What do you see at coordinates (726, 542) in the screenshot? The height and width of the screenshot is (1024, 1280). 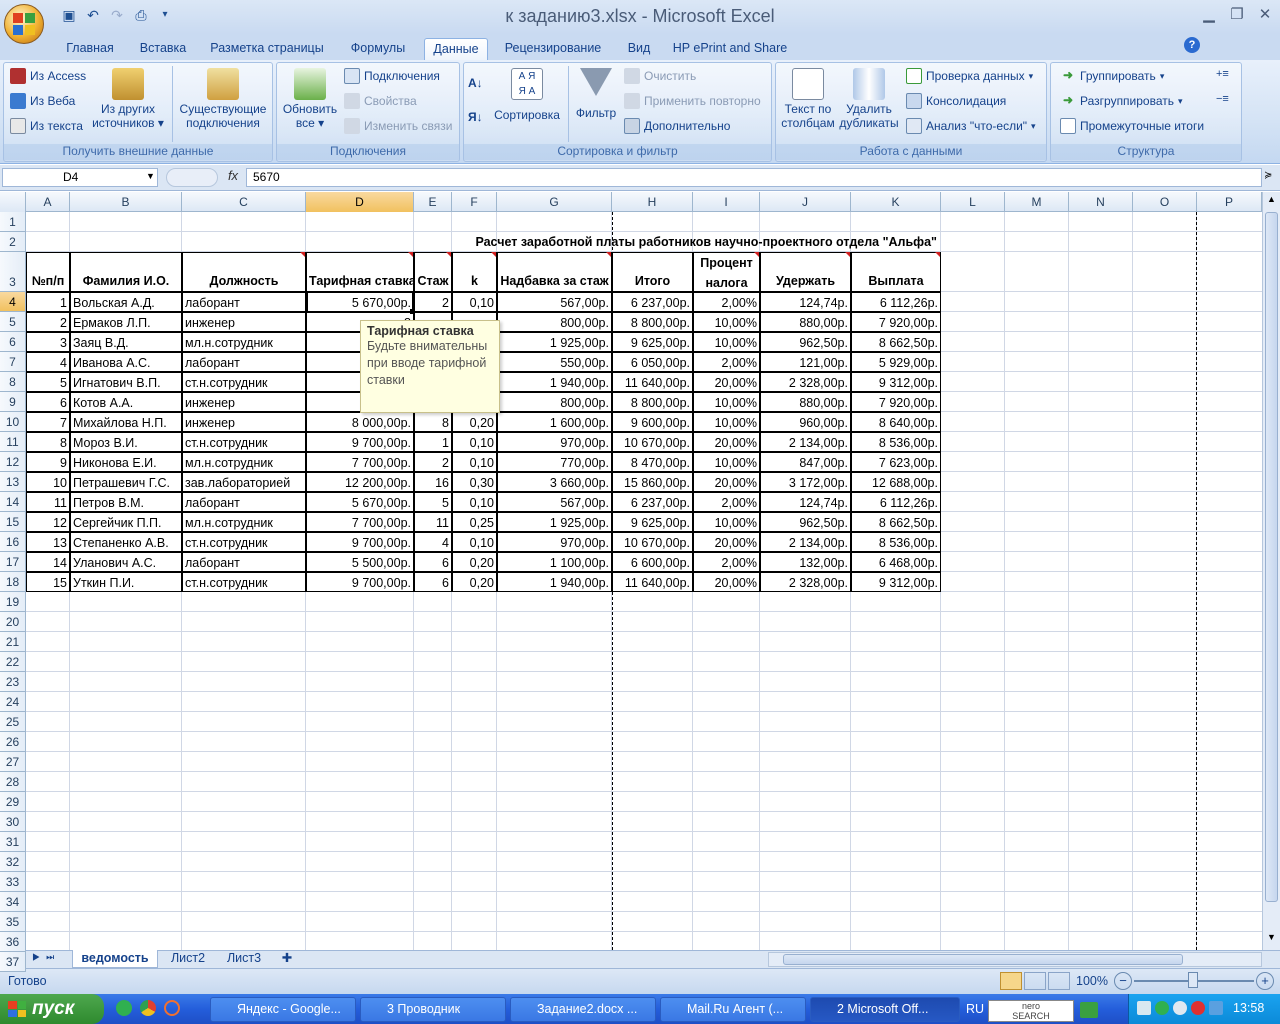 I see `data-cell: 20,00%` at bounding box center [726, 542].